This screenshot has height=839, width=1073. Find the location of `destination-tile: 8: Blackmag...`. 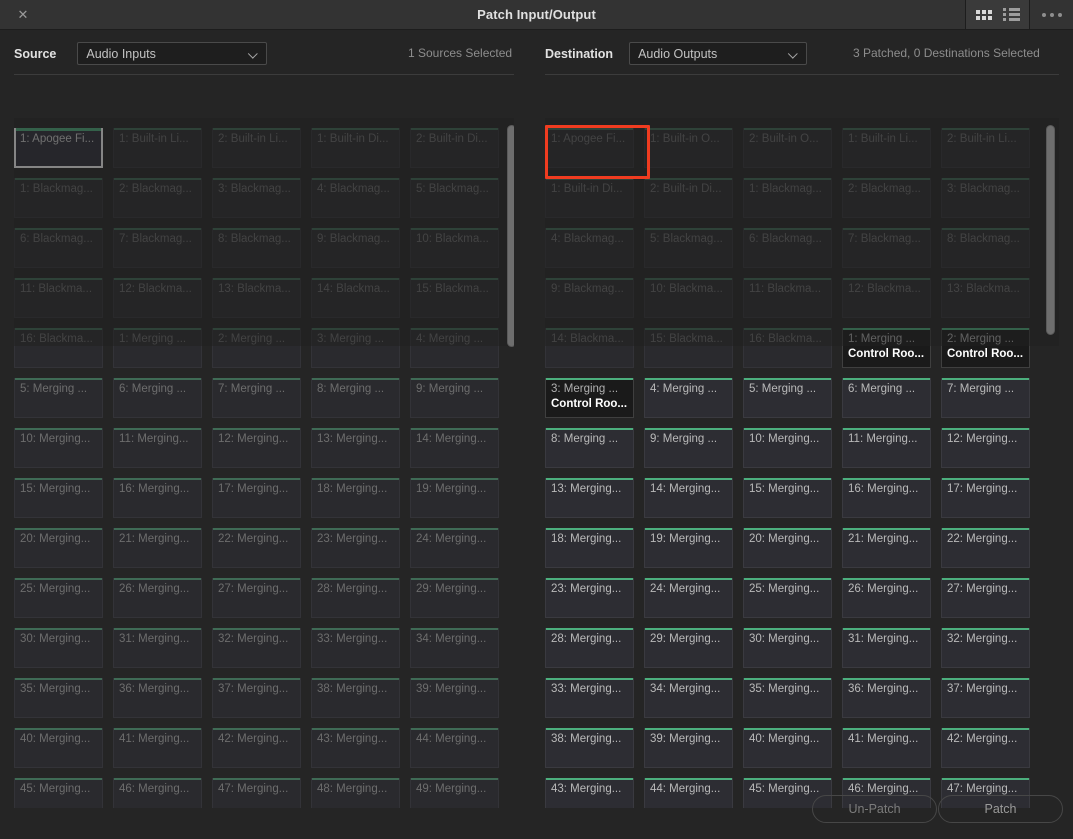

destination-tile: 8: Blackmag... is located at coordinates (985, 248).